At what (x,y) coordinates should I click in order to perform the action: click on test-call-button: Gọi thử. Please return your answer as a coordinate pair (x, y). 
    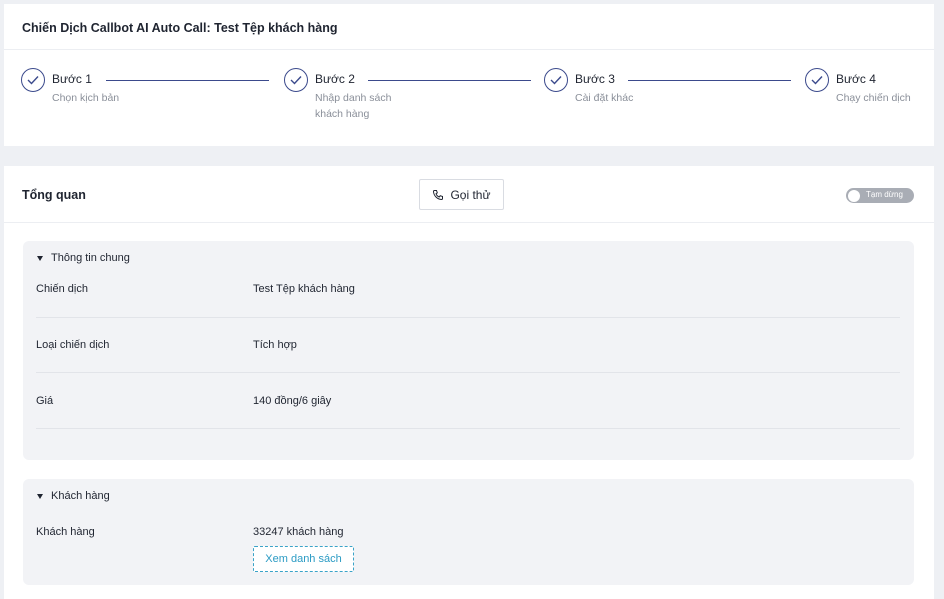
    Looking at the image, I should click on (461, 194).